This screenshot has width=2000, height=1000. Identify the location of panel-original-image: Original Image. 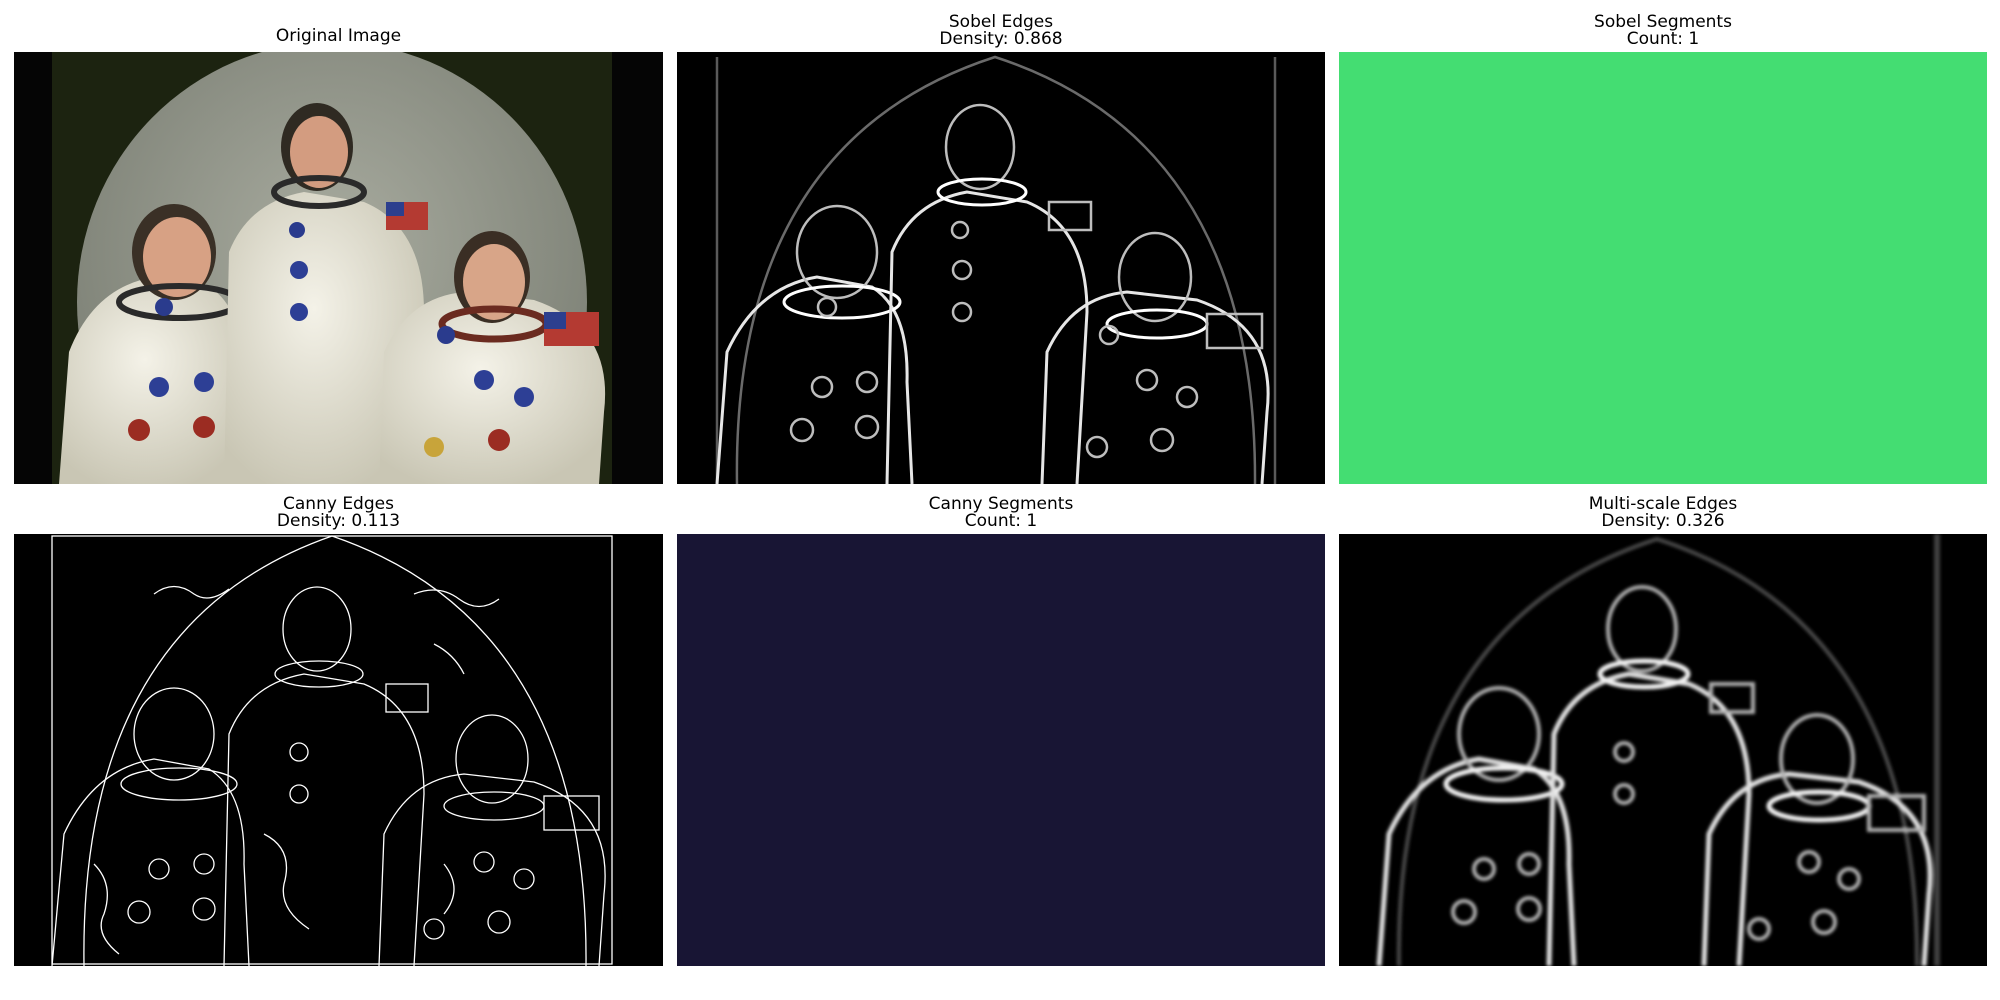
(338, 255).